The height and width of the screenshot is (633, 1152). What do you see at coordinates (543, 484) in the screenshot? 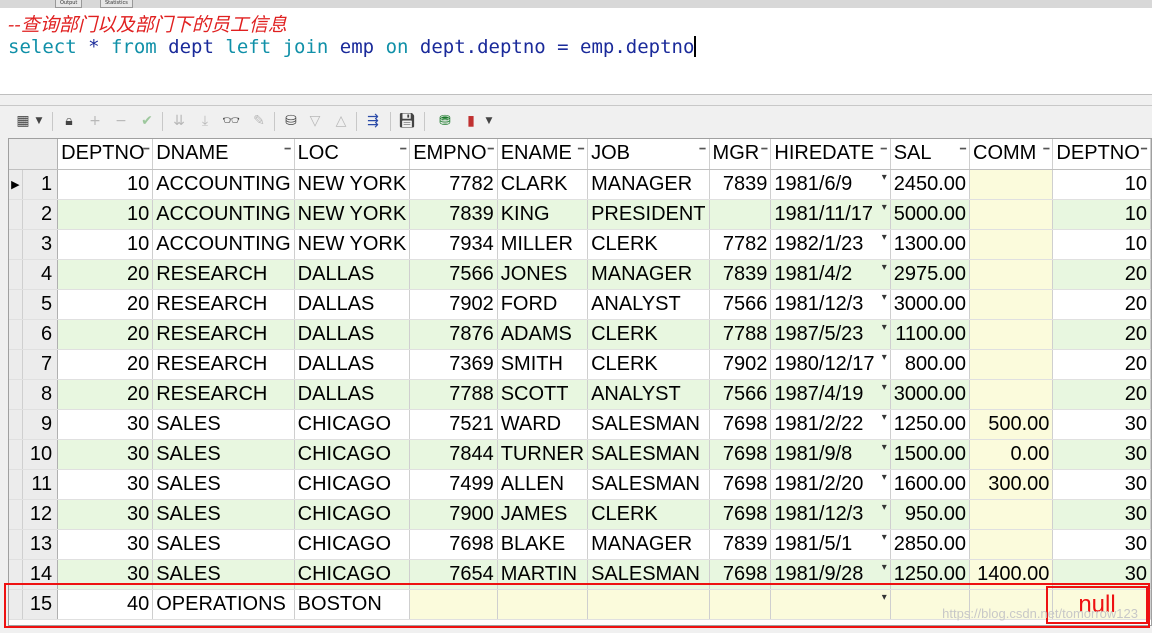
I see `table-cell: ALLEN` at bounding box center [543, 484].